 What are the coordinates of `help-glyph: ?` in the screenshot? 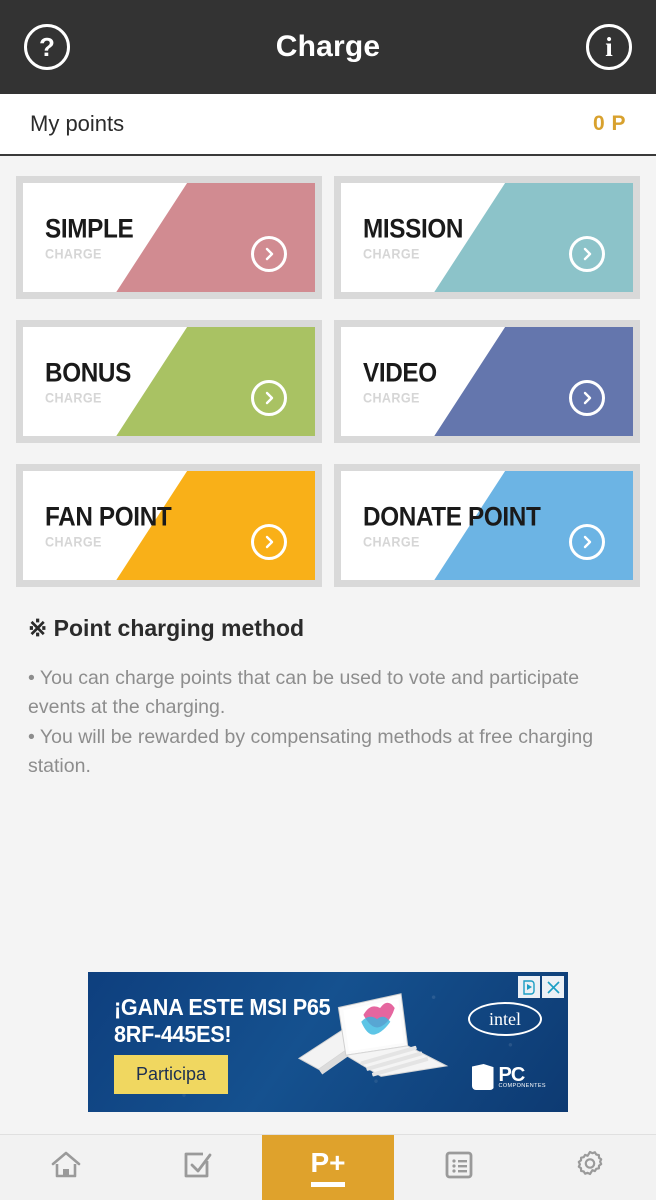 It's located at (47, 47).